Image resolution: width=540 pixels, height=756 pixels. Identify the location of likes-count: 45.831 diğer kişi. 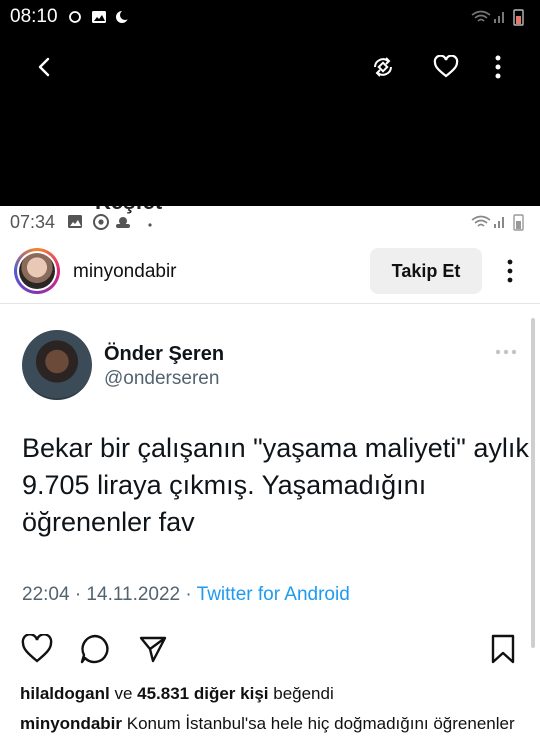
(202, 693).